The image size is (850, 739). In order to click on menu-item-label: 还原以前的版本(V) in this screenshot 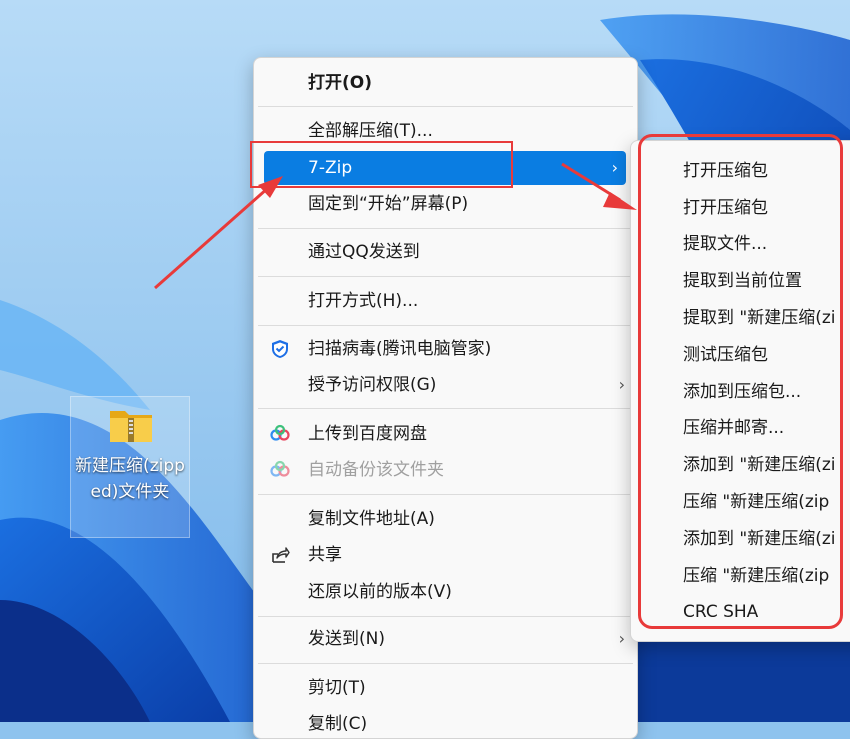, I will do `click(380, 592)`.